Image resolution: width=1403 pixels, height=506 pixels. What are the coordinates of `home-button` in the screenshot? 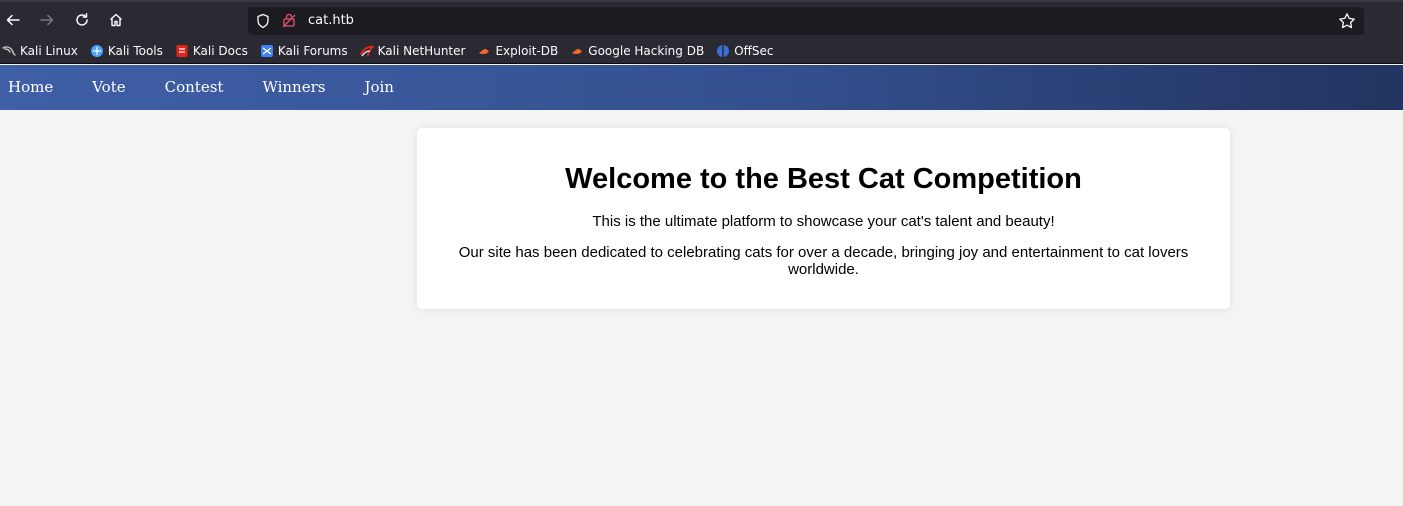 It's located at (116, 20).